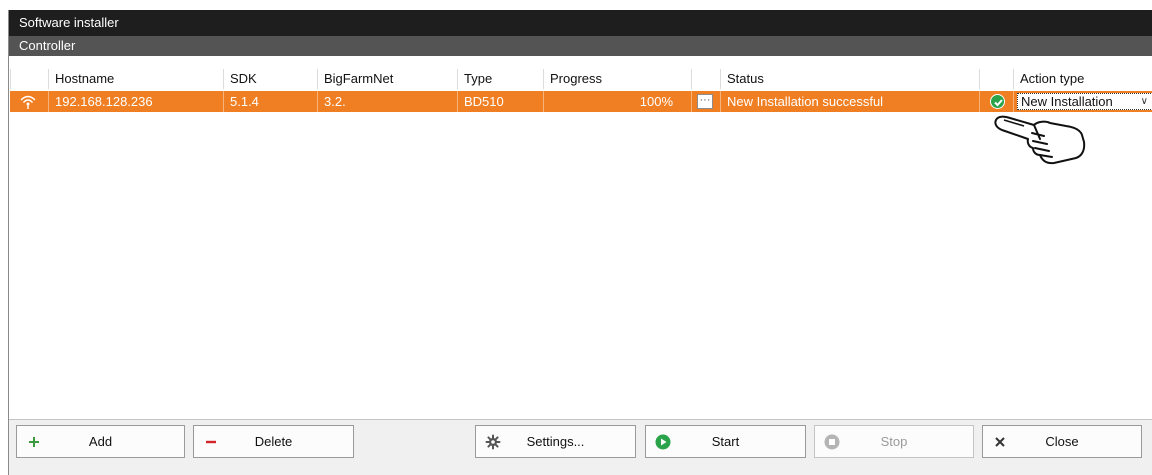 Image resolution: width=1152 pixels, height=475 pixels. I want to click on header-bigfarmnet: BigFarmNet, so click(387, 79).